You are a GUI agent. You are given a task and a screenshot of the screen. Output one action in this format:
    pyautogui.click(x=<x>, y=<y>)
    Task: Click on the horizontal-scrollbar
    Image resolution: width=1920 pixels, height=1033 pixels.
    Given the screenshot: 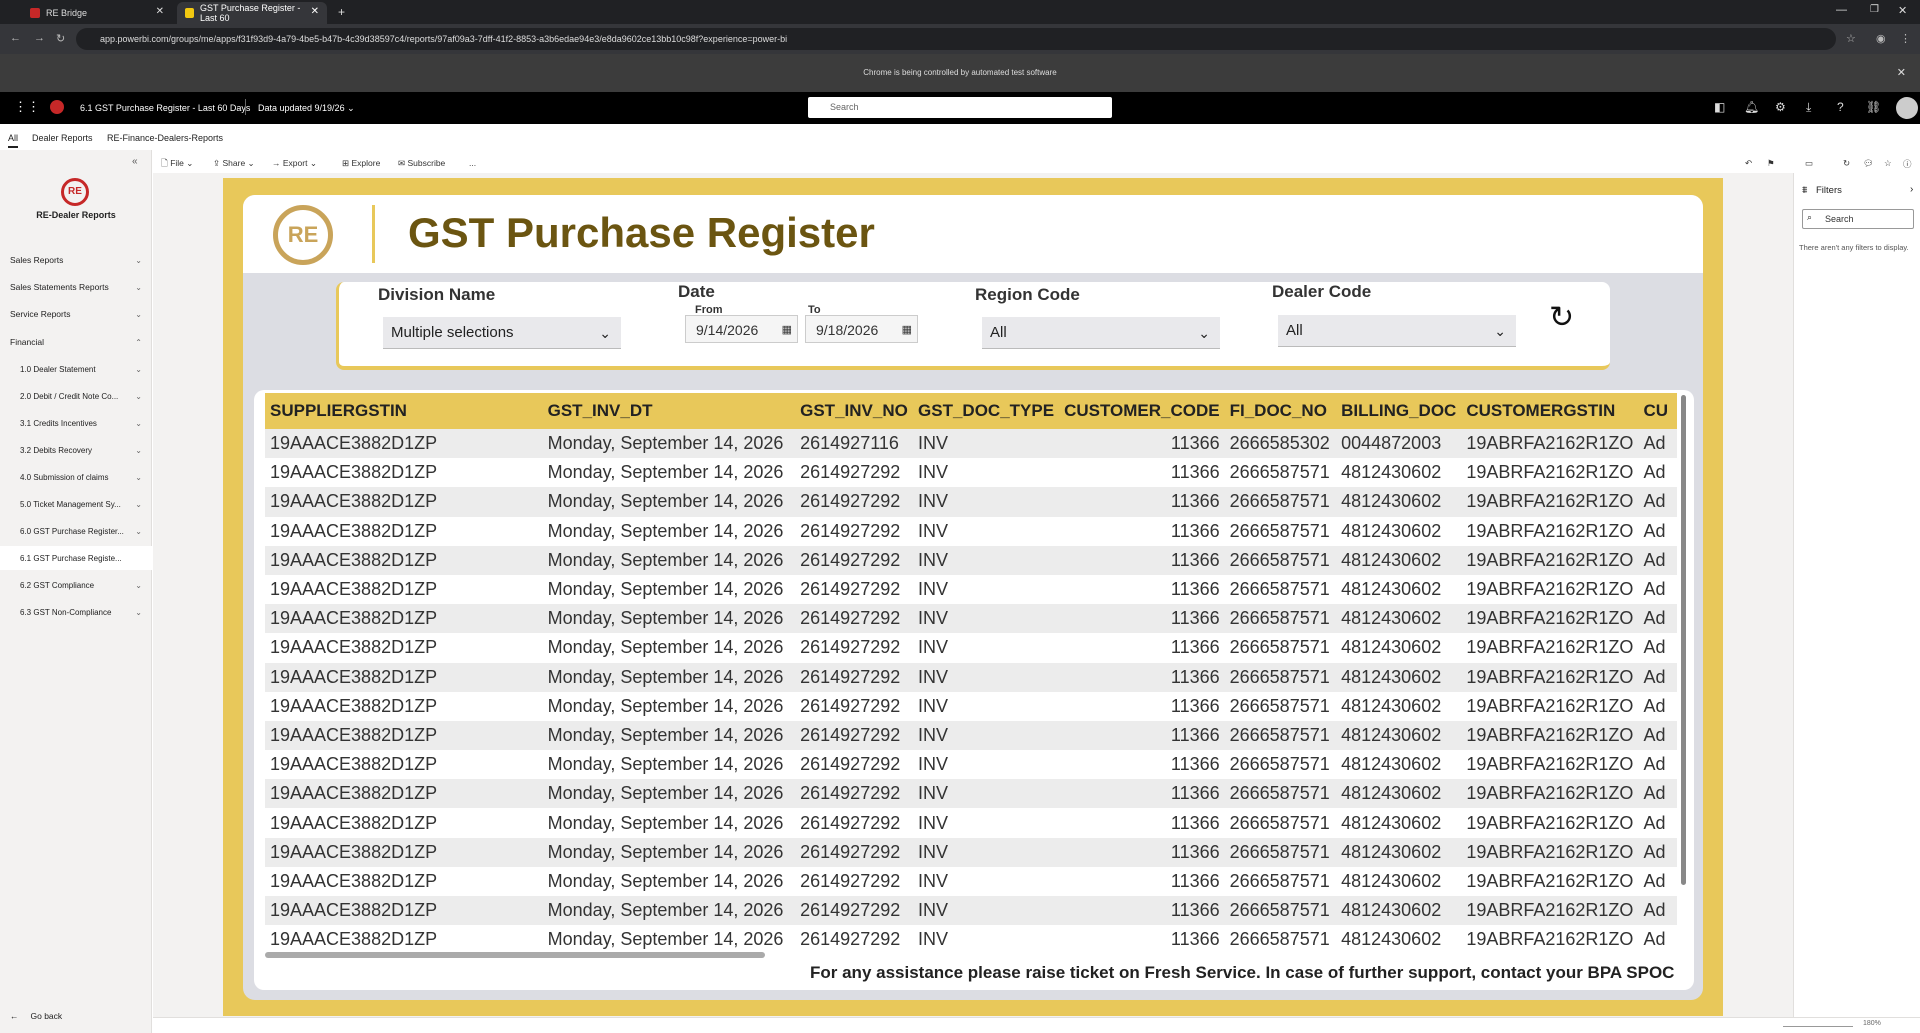 What is the action you would take?
    pyautogui.click(x=515, y=955)
    